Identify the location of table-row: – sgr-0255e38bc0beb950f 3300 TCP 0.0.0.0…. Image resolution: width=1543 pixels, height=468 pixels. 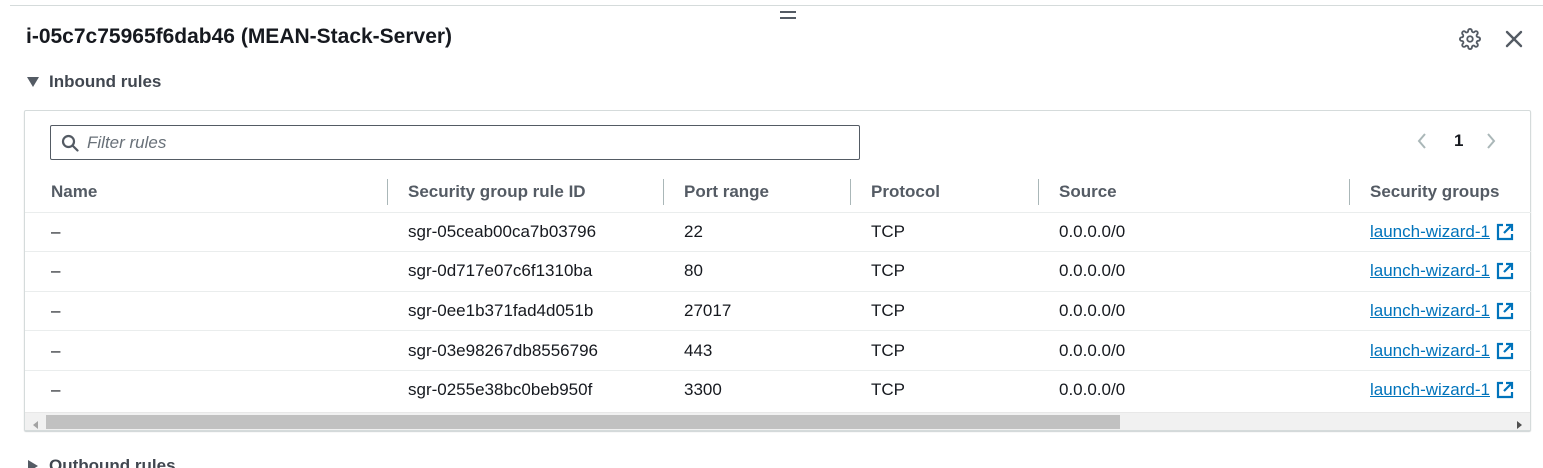
(778, 390).